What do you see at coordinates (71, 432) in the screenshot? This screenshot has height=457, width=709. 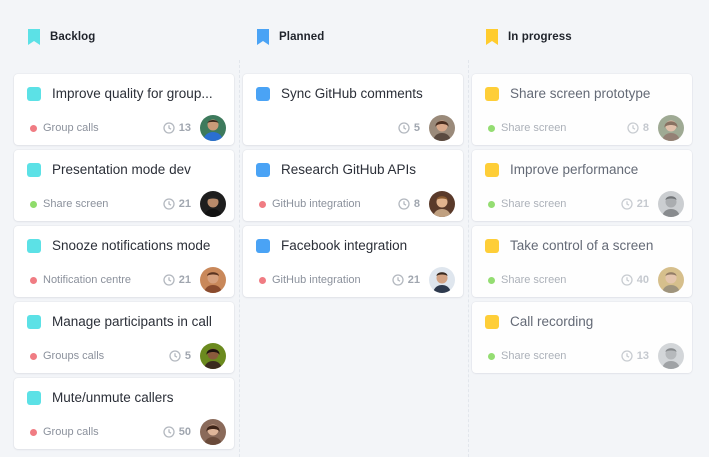 I see `tag-label: Group calls` at bounding box center [71, 432].